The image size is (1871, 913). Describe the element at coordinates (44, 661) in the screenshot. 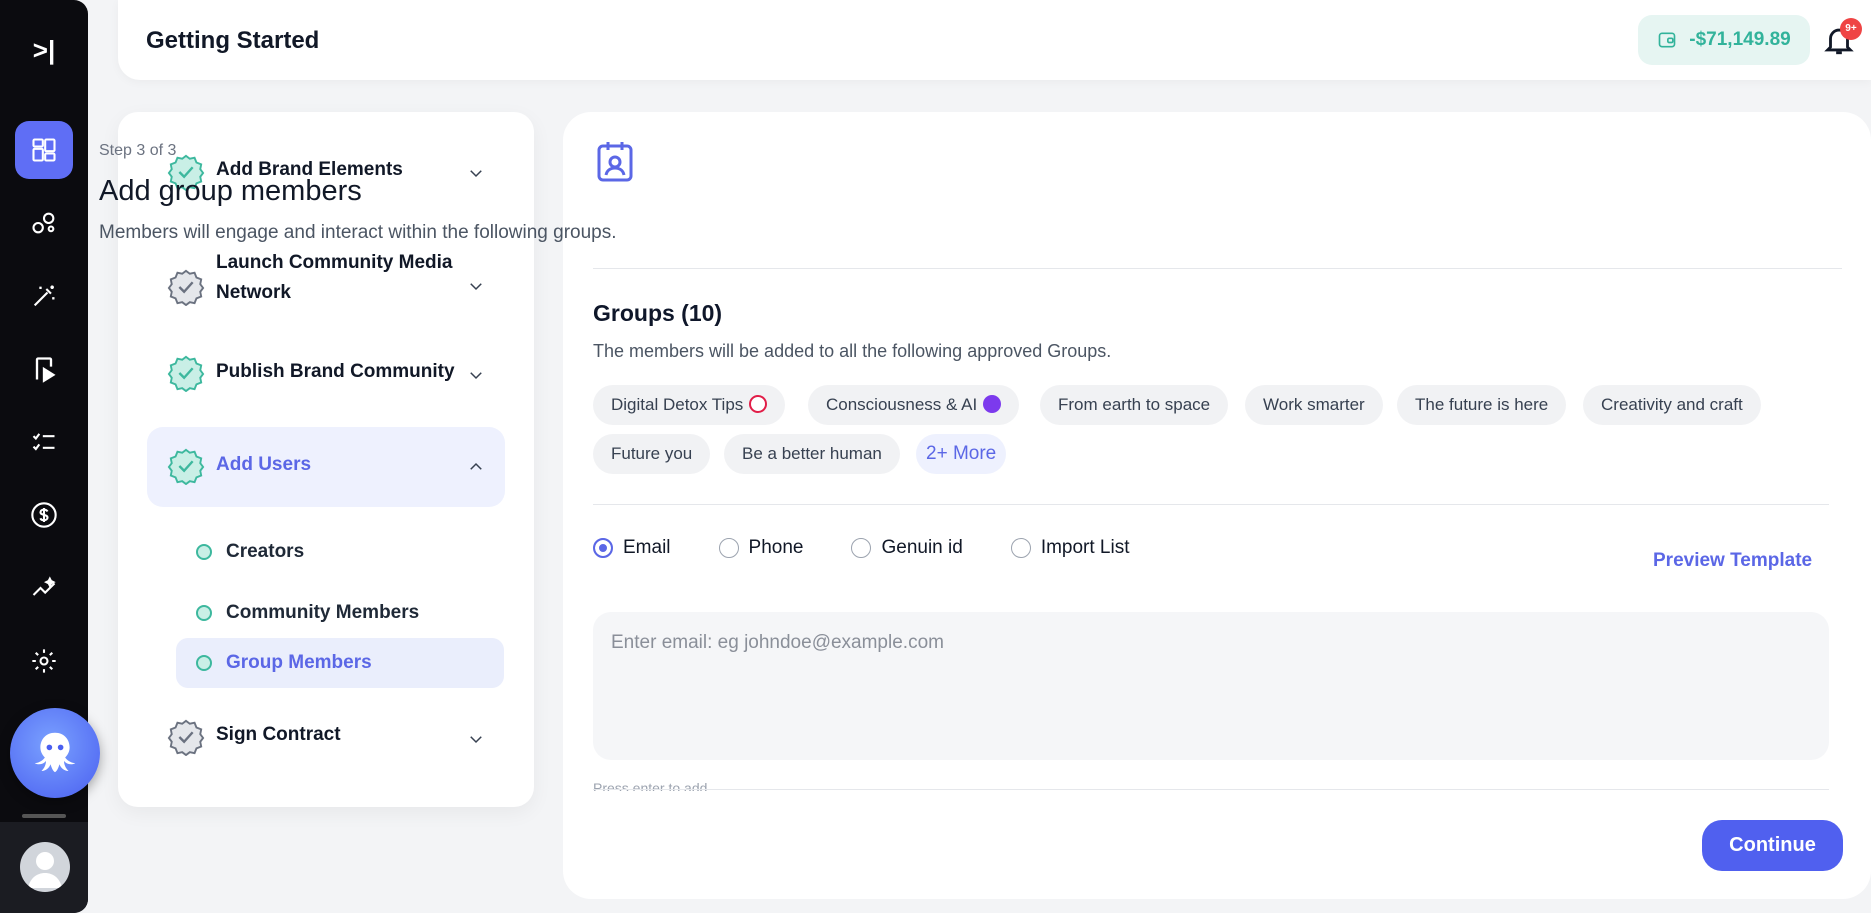

I see `settings-icon` at that location.